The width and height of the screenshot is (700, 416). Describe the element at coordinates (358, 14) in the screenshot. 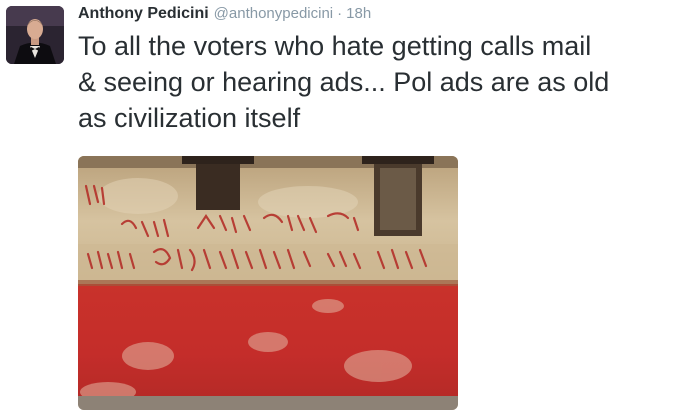

I see `tweet-timestamp: 18h` at that location.